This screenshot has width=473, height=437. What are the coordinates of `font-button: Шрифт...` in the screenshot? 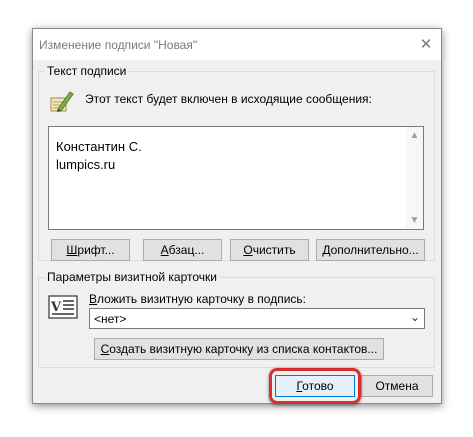 It's located at (90, 250).